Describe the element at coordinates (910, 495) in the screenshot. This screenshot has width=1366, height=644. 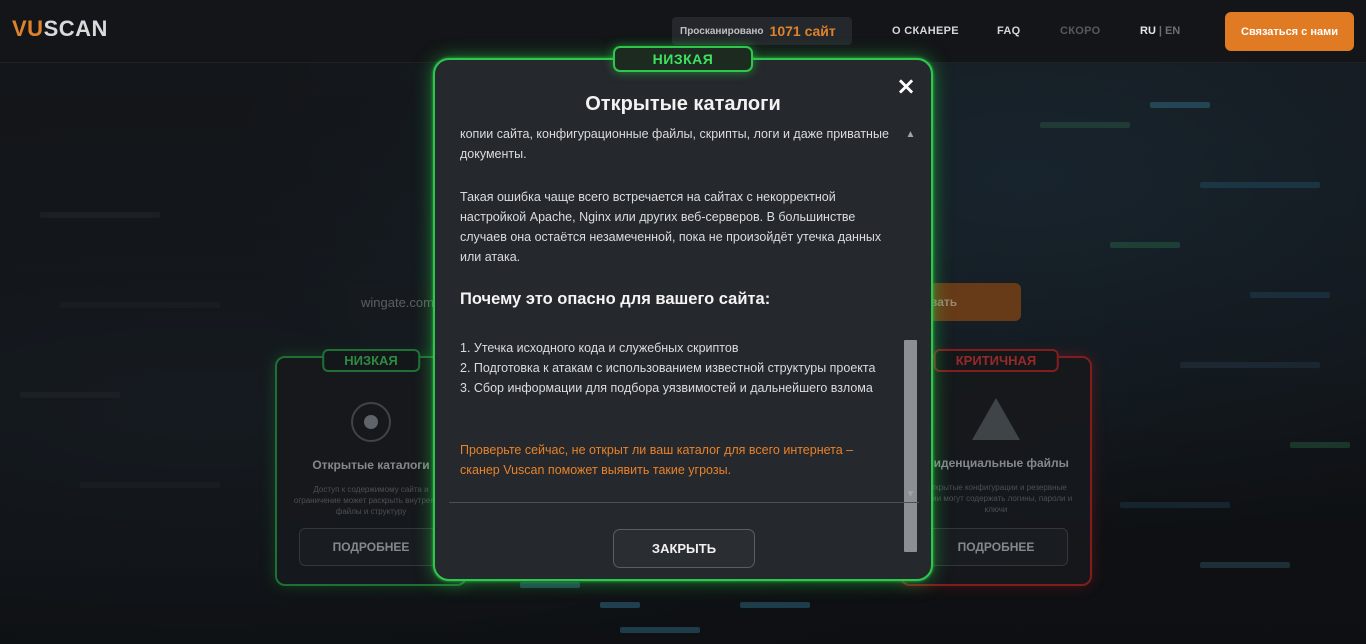
I see `scroll-down-icon: ▼` at that location.